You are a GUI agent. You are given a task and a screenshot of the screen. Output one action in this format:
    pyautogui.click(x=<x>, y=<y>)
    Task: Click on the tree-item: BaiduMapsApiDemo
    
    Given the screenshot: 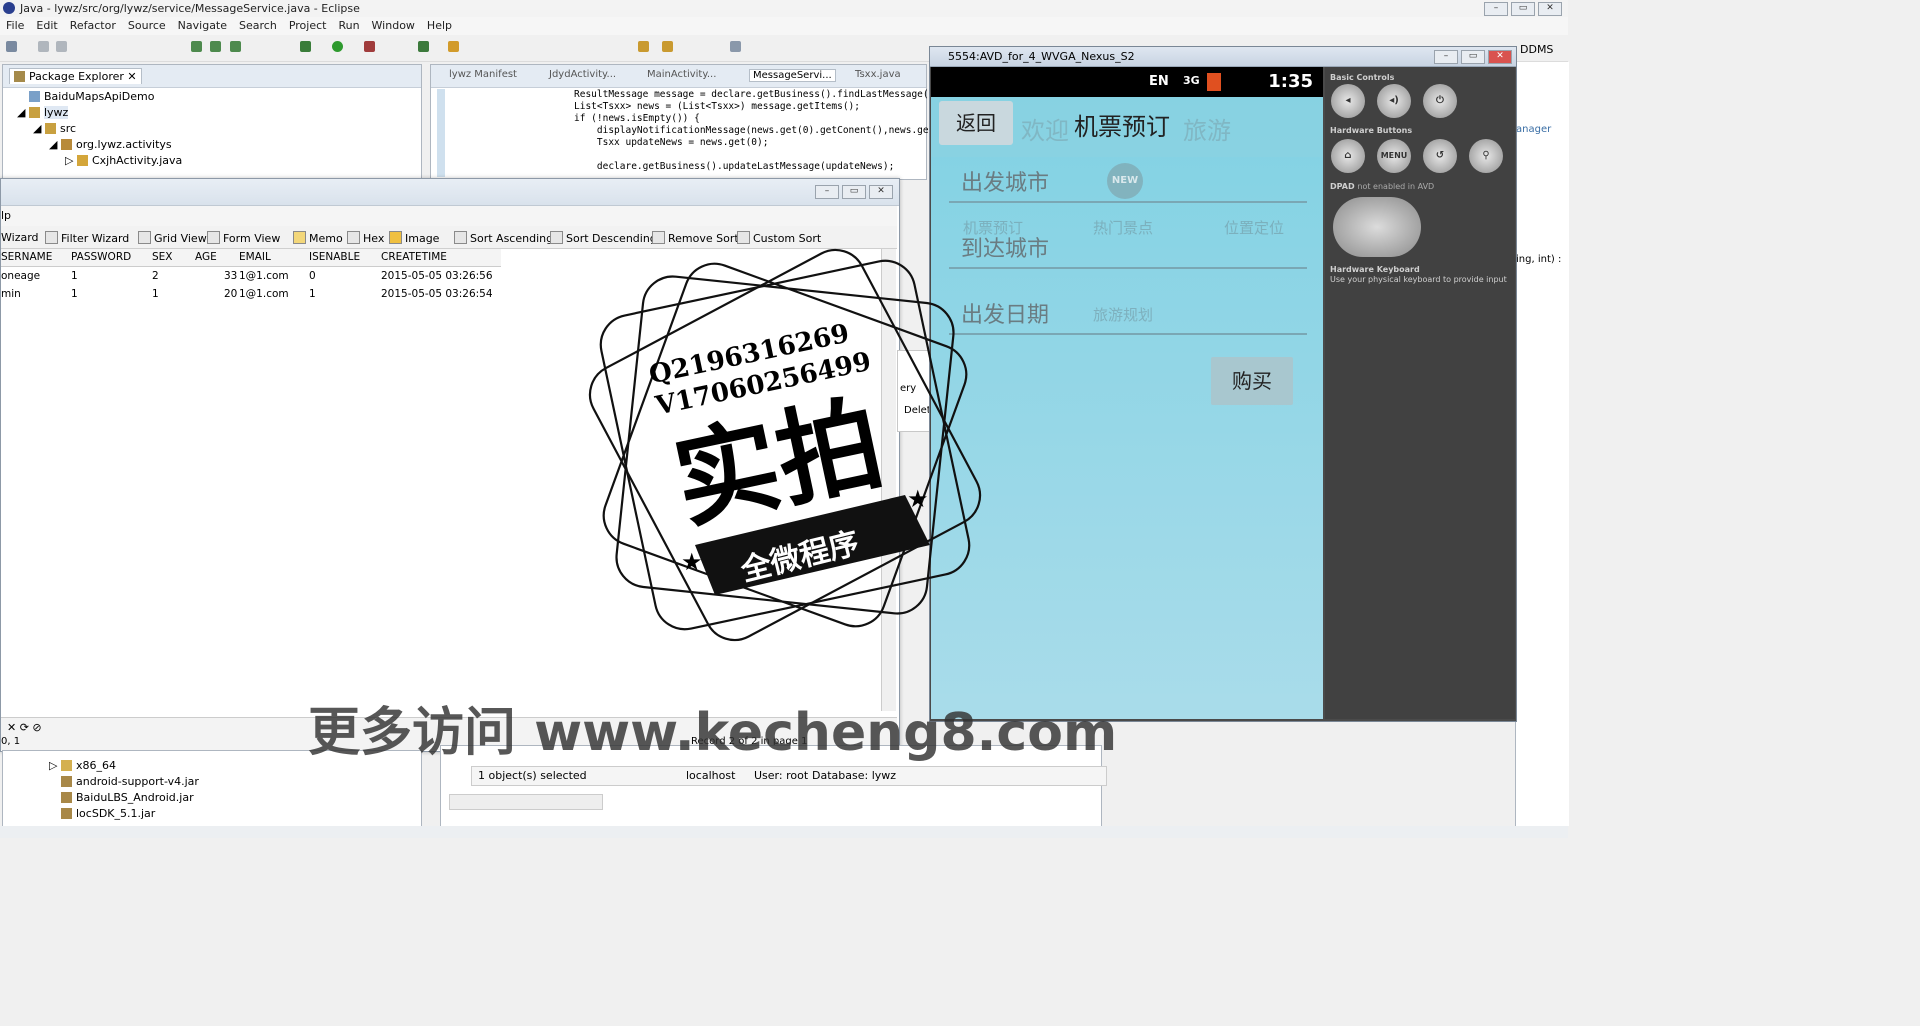 What is the action you would take?
    pyautogui.click(x=92, y=96)
    